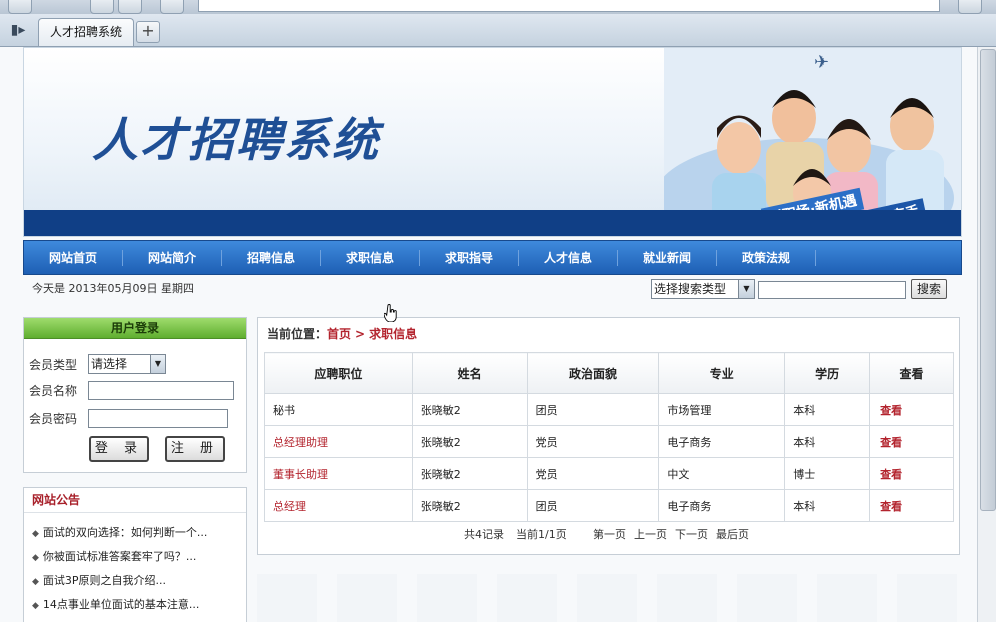 The height and width of the screenshot is (622, 996). What do you see at coordinates (53, 365) in the screenshot?
I see `member-type-label: 会员类型` at bounding box center [53, 365].